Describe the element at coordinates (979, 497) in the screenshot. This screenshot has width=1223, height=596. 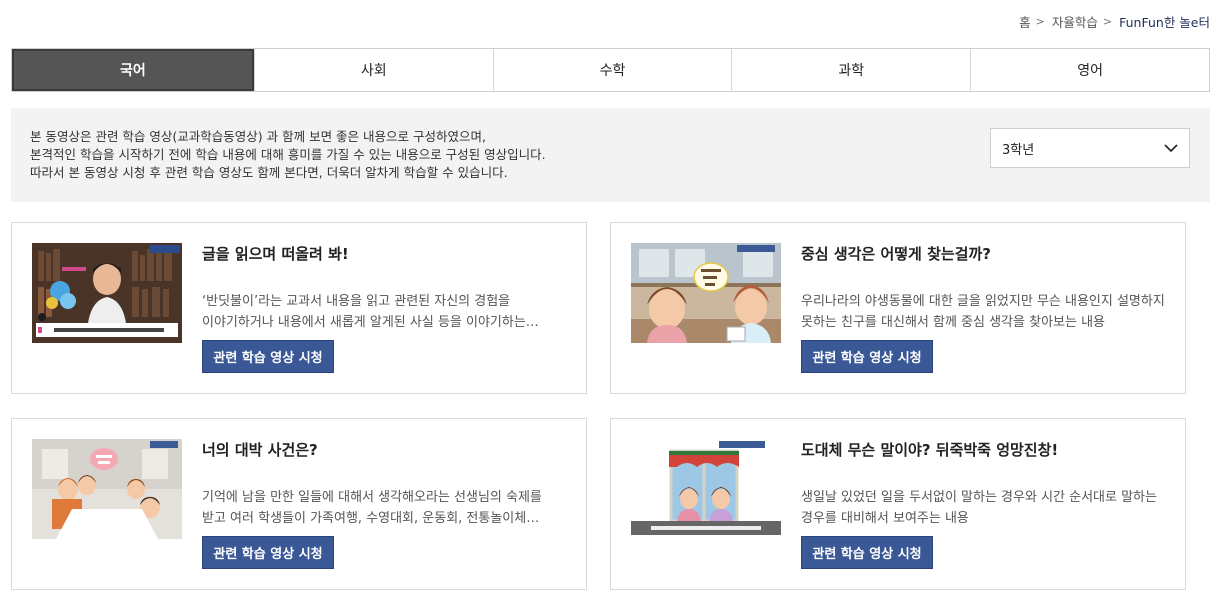
I see `card-description-line: 생일날 있었던 일을 두서없이 말하는 경우와 시간 순서대로 말하는` at that location.